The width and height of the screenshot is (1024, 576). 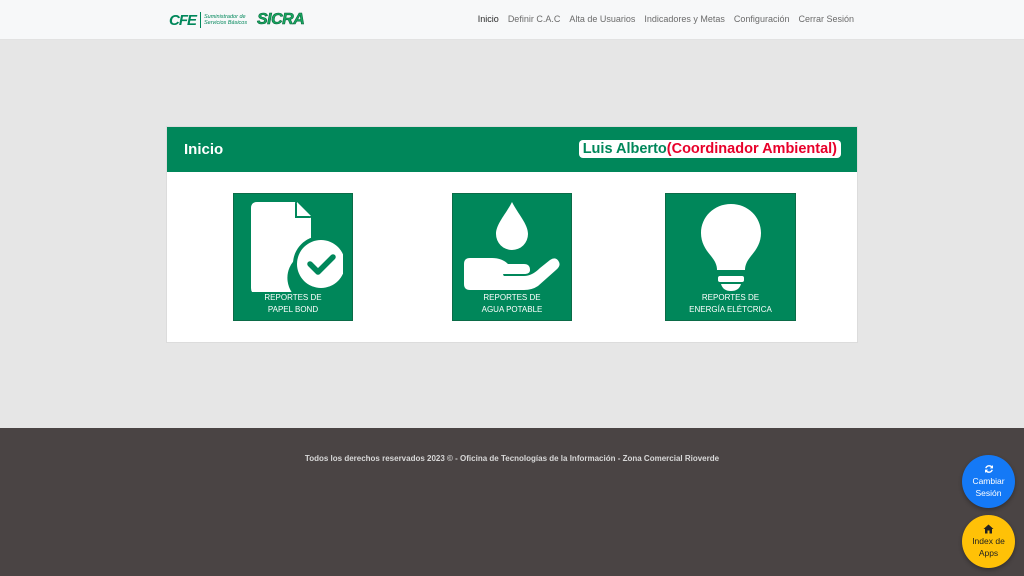 What do you see at coordinates (988, 529) in the screenshot?
I see `home-icon` at bounding box center [988, 529].